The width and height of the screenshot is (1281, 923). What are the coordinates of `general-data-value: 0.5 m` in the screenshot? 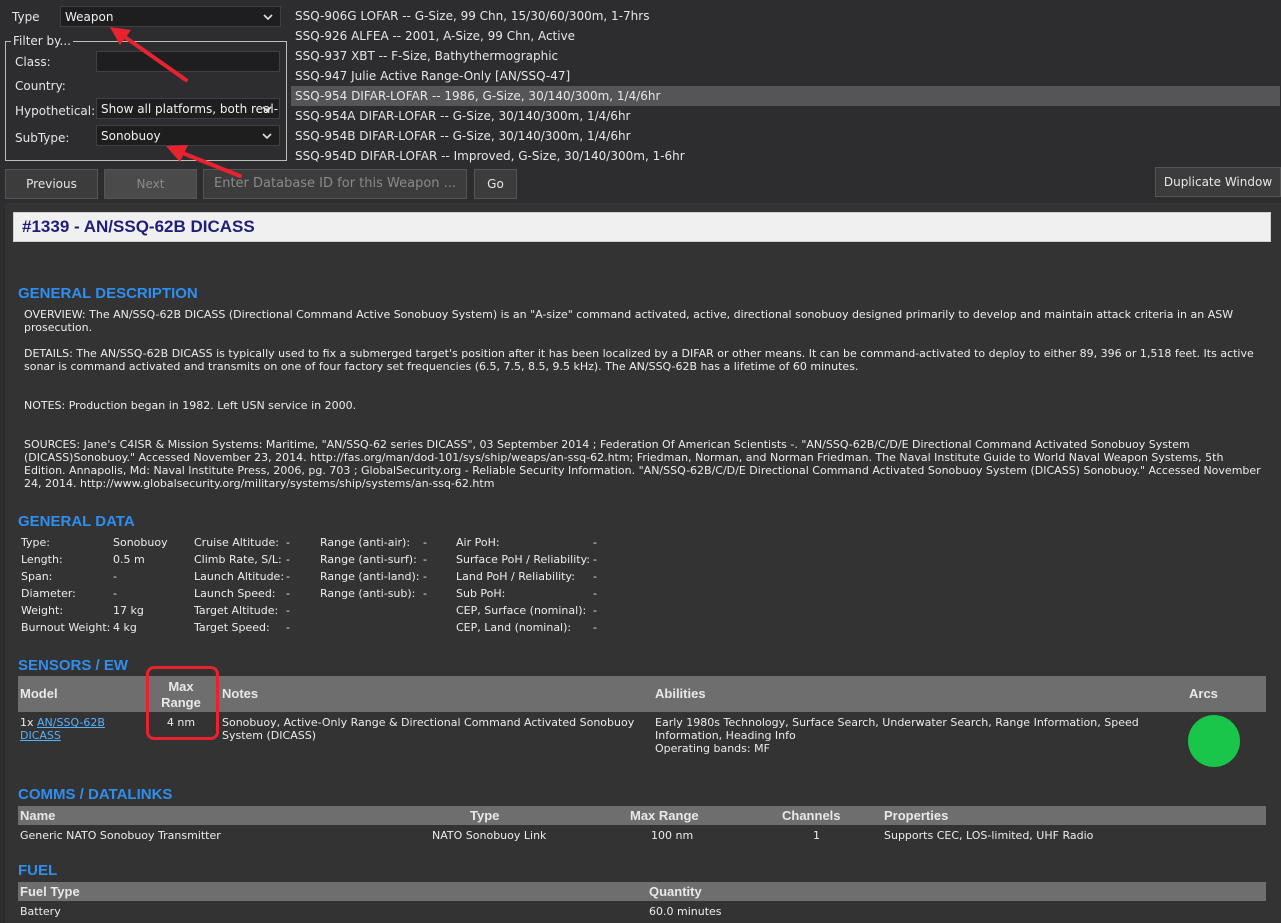 It's located at (129, 559).